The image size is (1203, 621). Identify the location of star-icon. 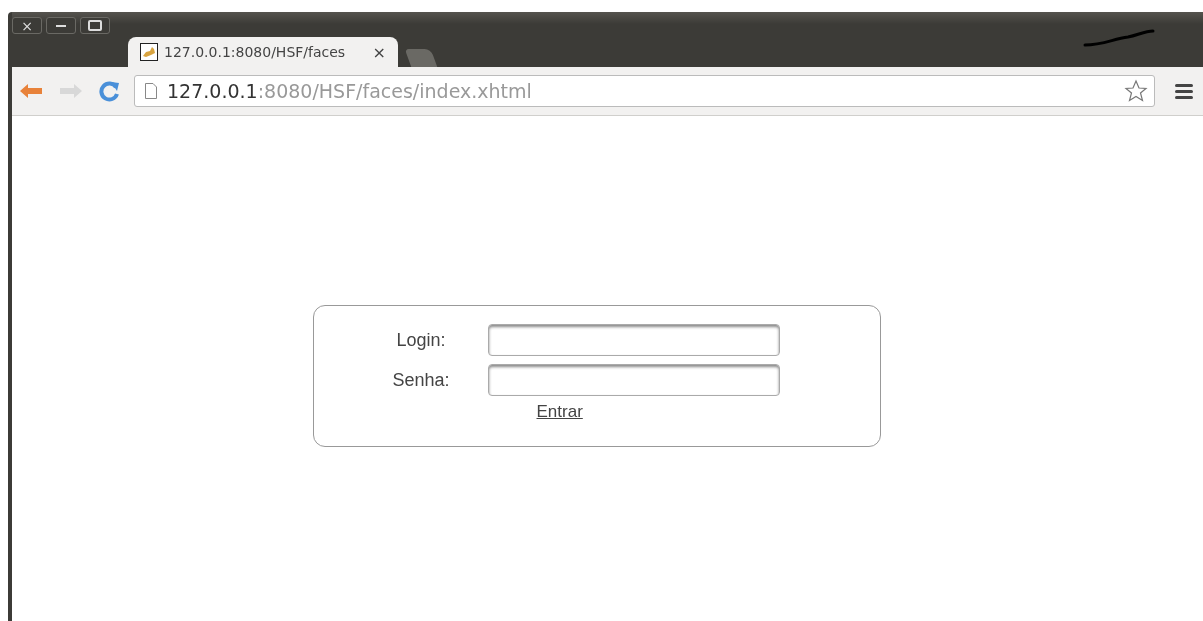
(1136, 91).